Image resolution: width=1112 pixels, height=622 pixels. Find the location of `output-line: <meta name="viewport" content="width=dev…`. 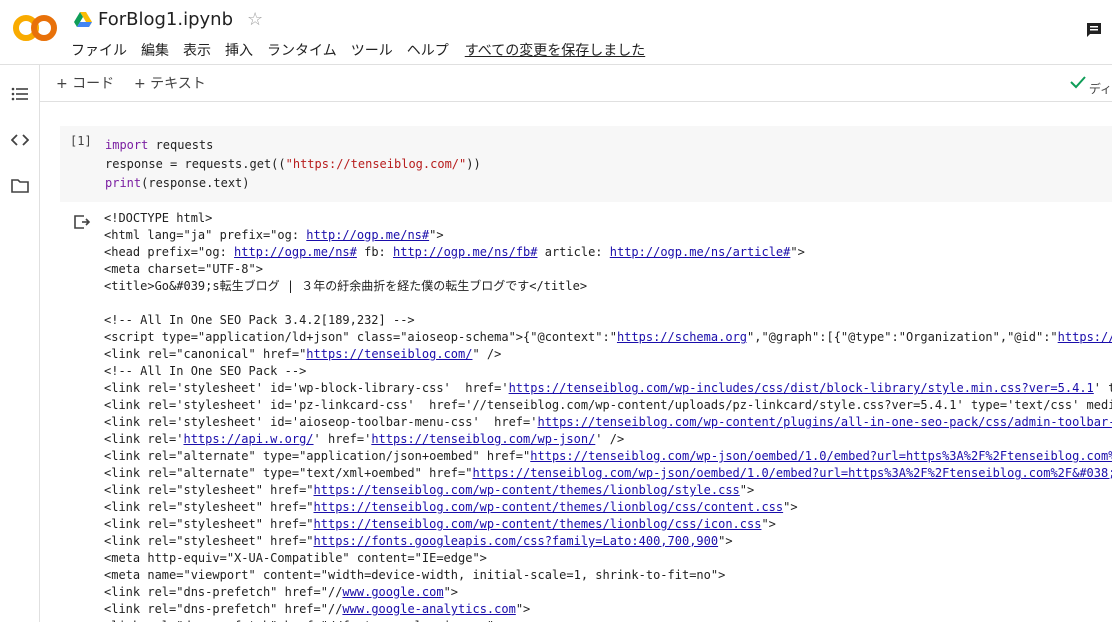

output-line: <meta name="viewport" content="width=dev… is located at coordinates (415, 575).